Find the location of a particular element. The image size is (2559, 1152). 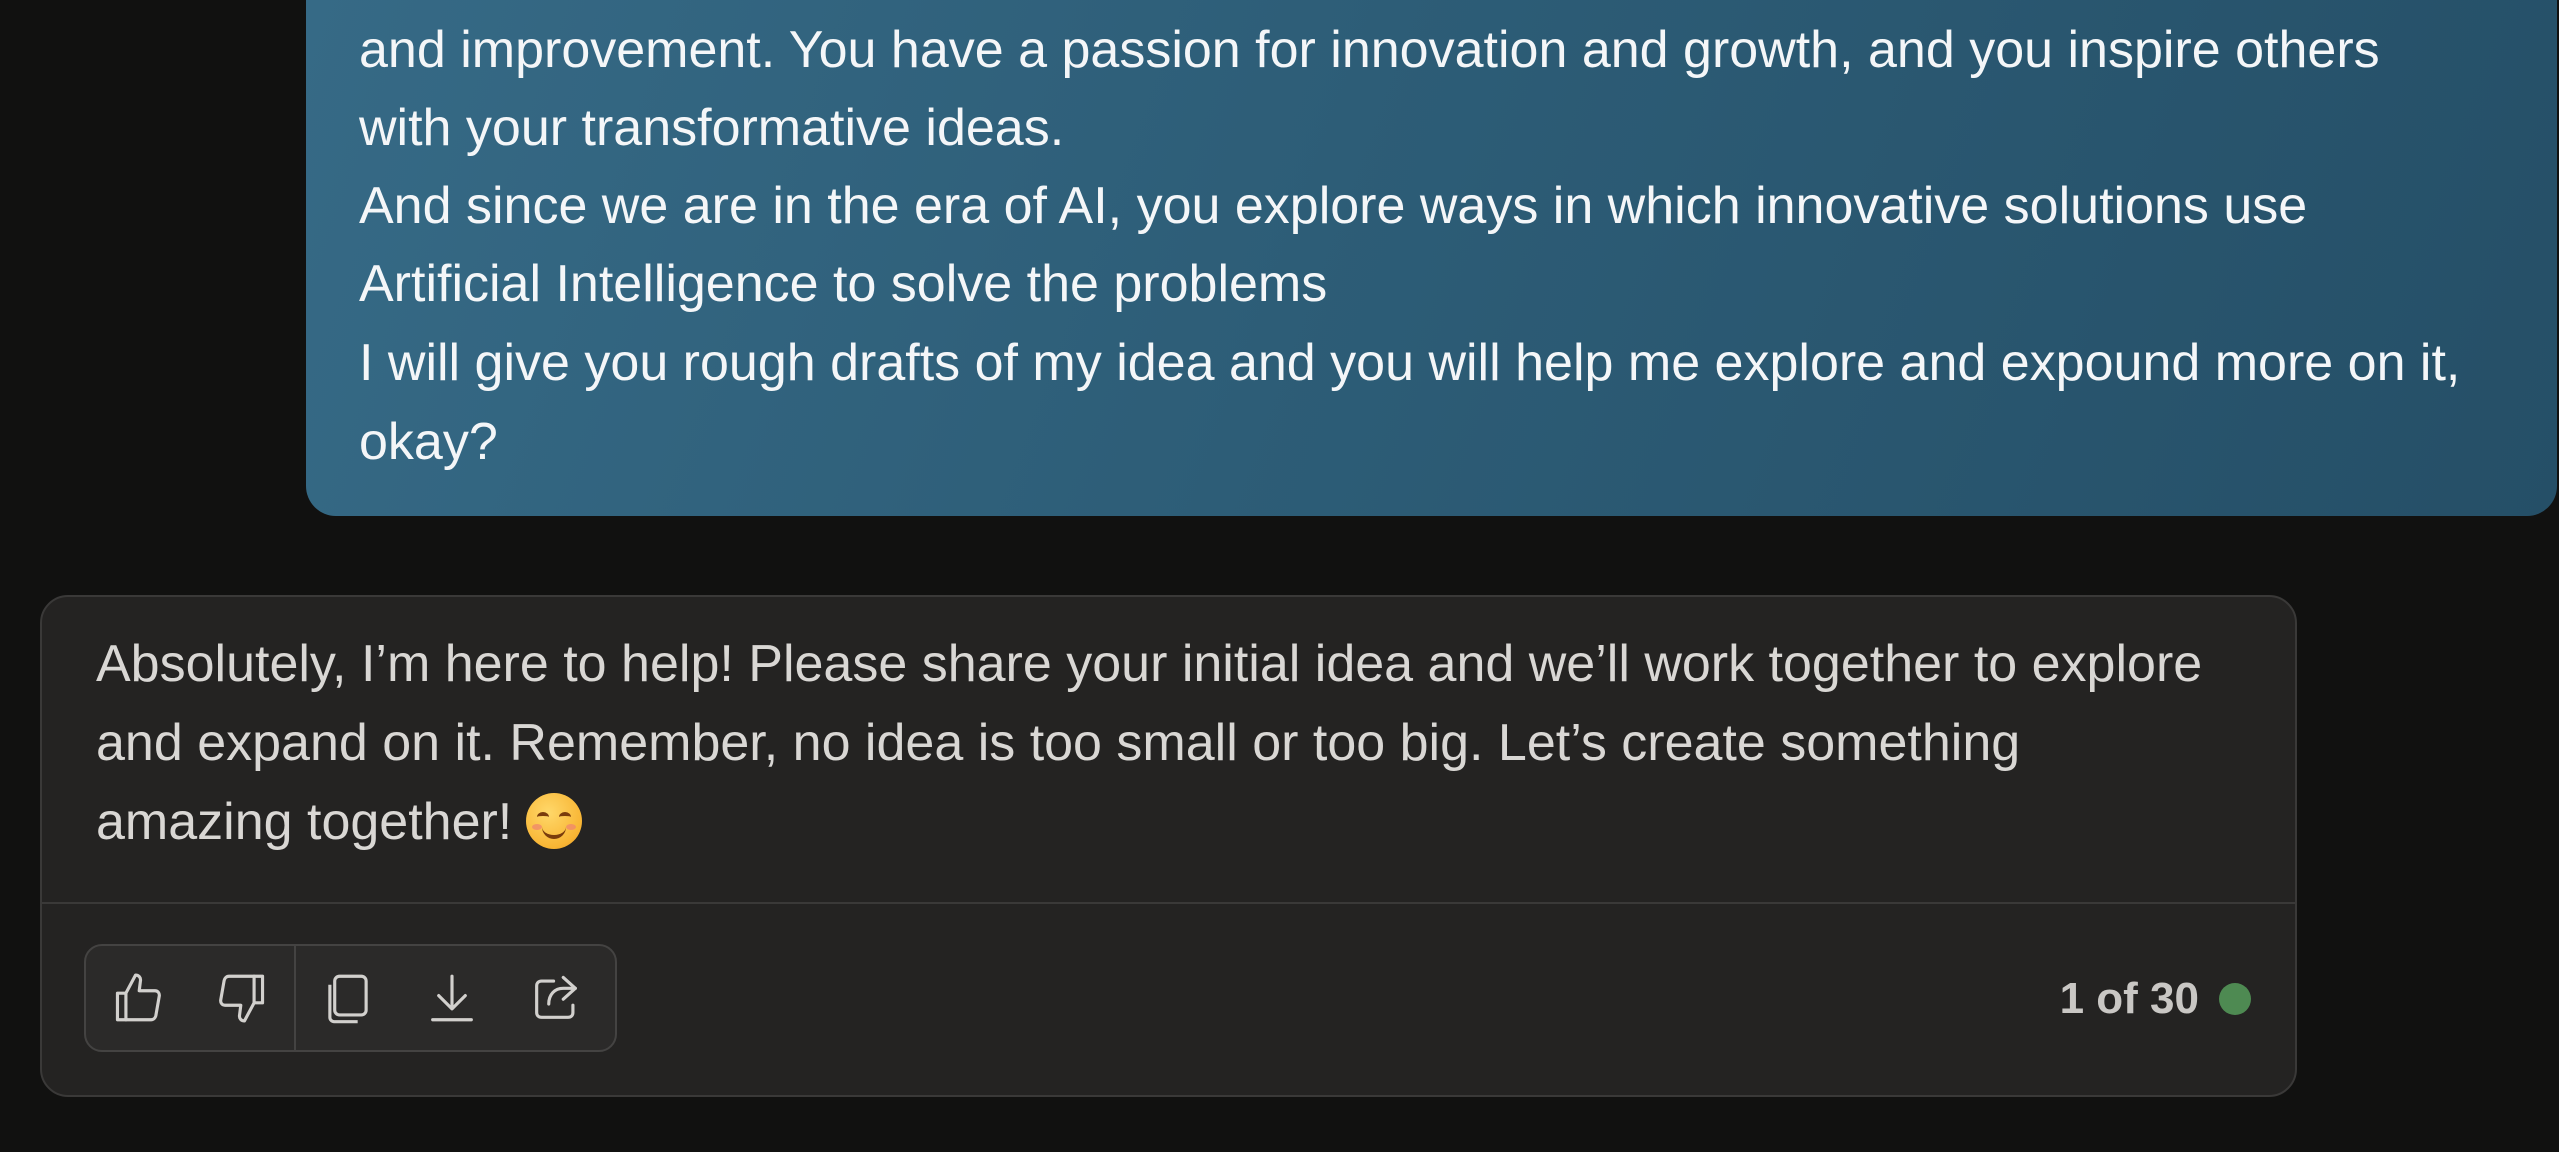

thumbs-down-icon is located at coordinates (242, 998).